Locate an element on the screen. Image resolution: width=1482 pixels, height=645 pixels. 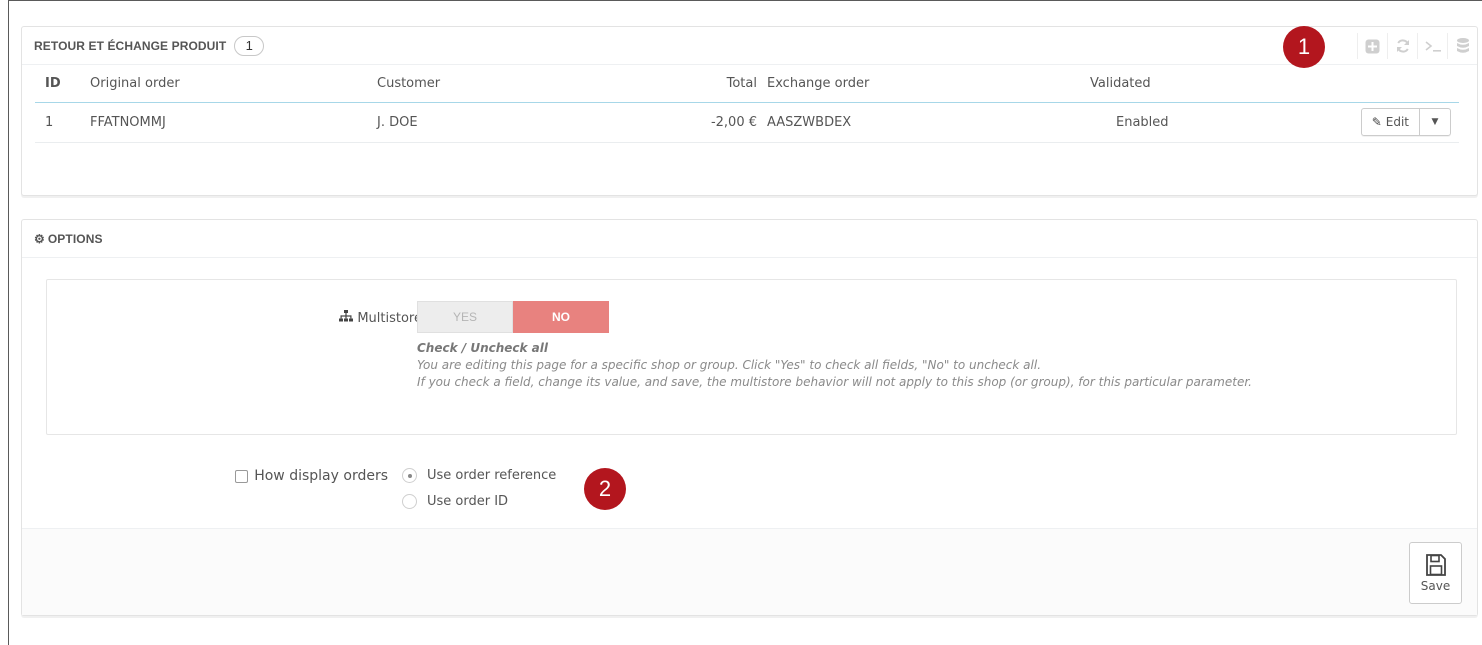
col-original-order: Original order is located at coordinates (233, 84).